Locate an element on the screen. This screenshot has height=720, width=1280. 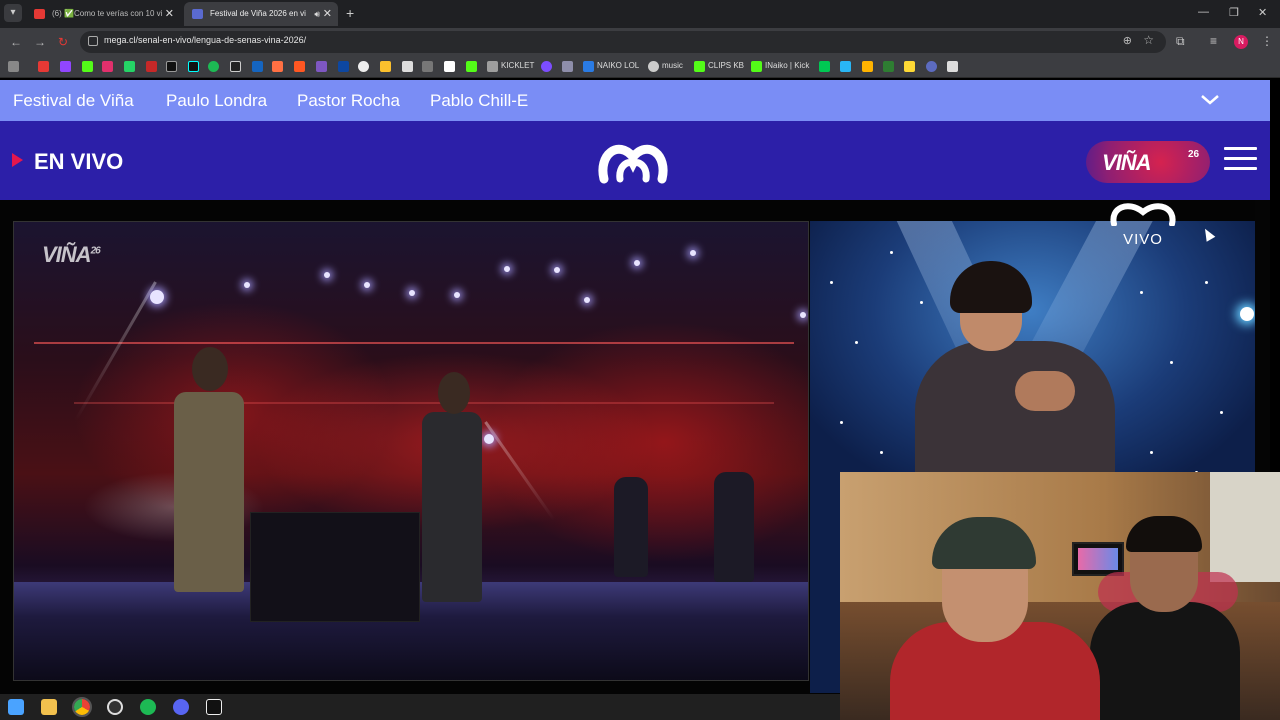
spotify-bookmark-icon is located at coordinates (213, 66).